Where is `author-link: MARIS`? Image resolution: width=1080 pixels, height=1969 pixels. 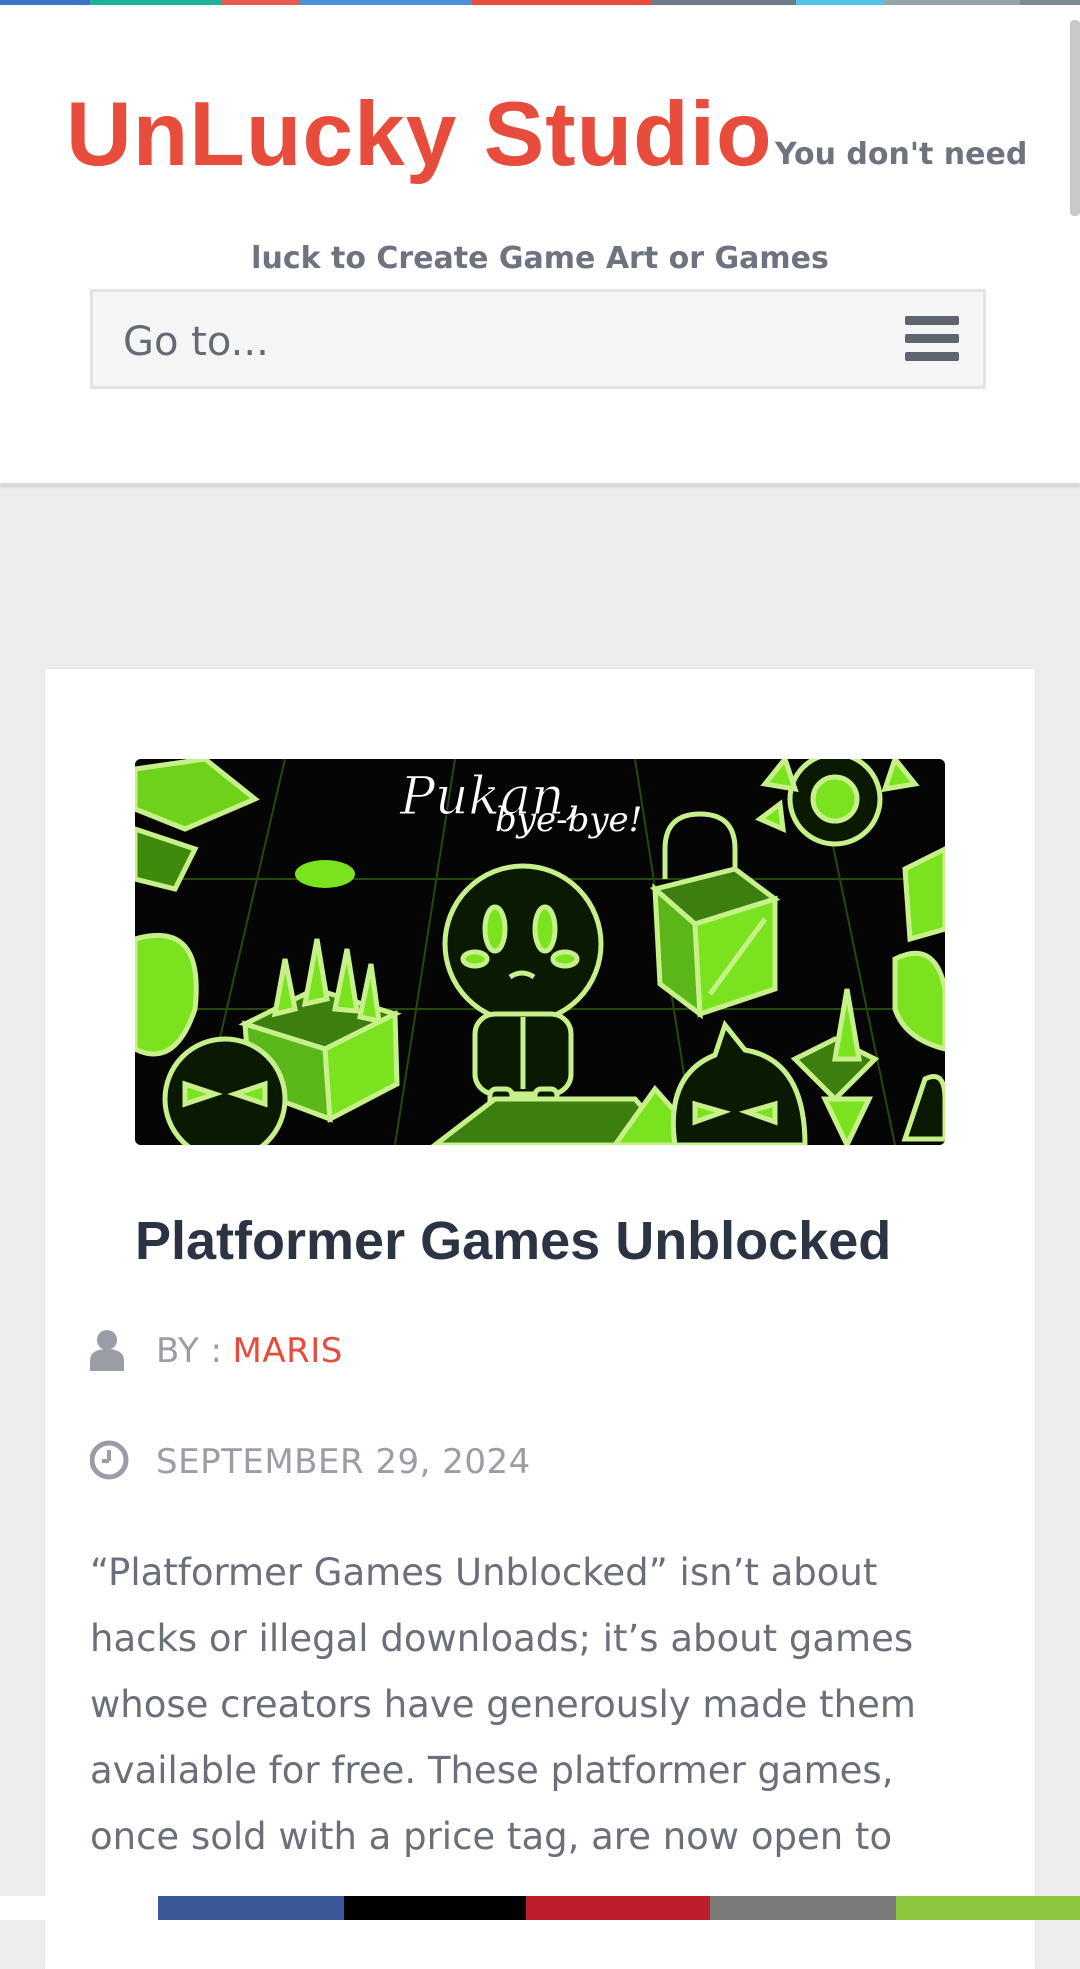
author-link: MARIS is located at coordinates (288, 1351).